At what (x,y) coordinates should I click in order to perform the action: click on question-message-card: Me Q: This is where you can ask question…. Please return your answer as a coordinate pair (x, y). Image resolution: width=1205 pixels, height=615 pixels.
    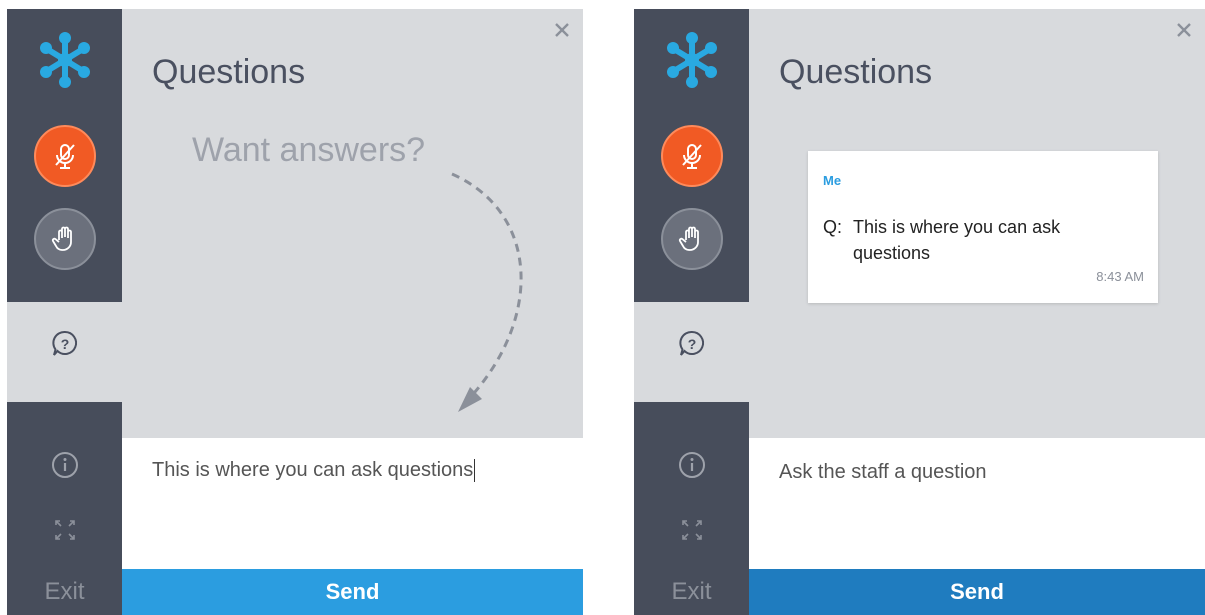
    Looking at the image, I should click on (983, 227).